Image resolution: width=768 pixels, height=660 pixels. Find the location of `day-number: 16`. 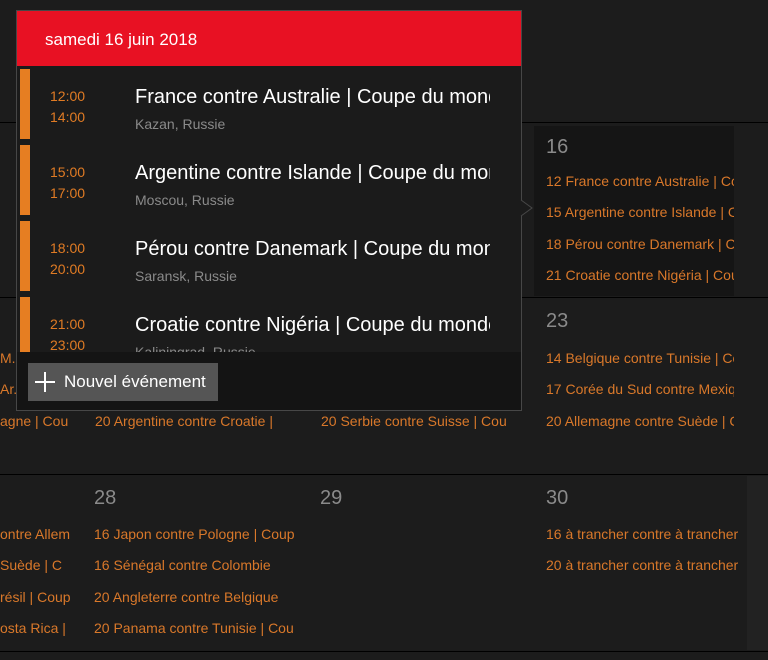

day-number: 16 is located at coordinates (557, 147).